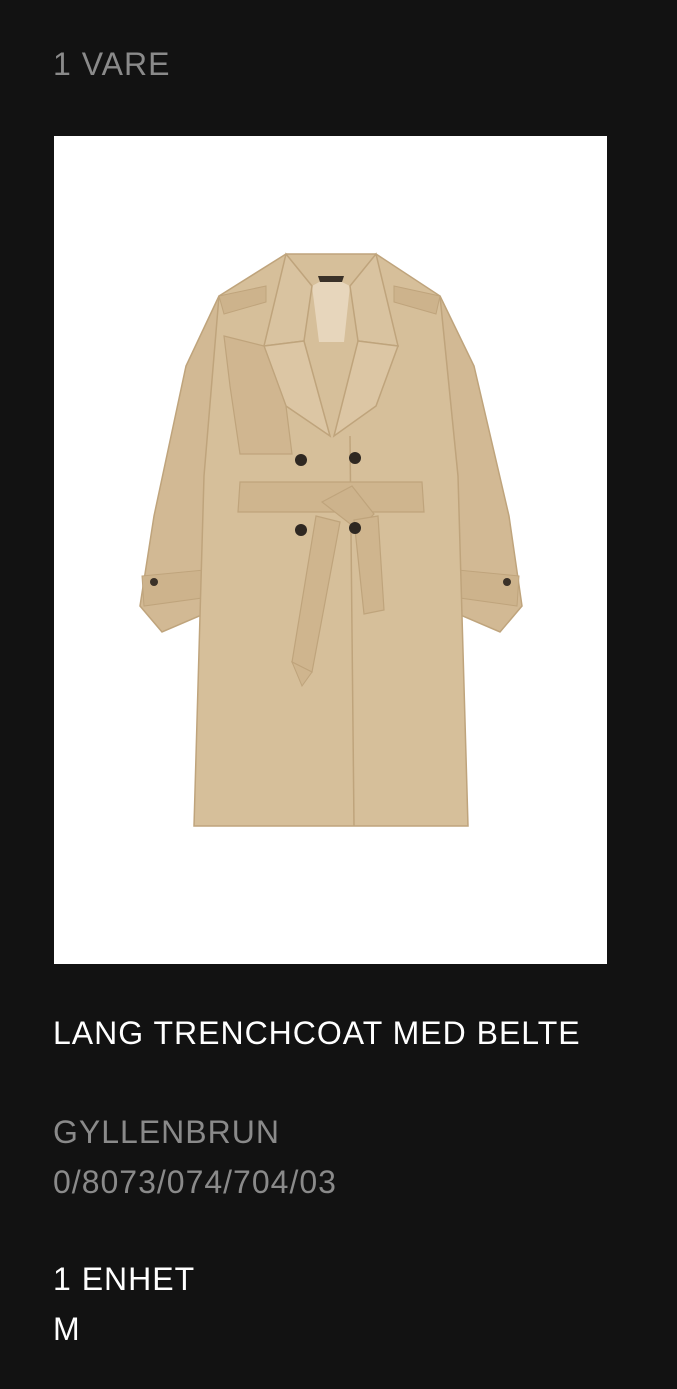 Image resolution: width=677 pixels, height=1389 pixels. Describe the element at coordinates (112, 64) in the screenshot. I see `cart-item-count: 1 VARE` at that location.